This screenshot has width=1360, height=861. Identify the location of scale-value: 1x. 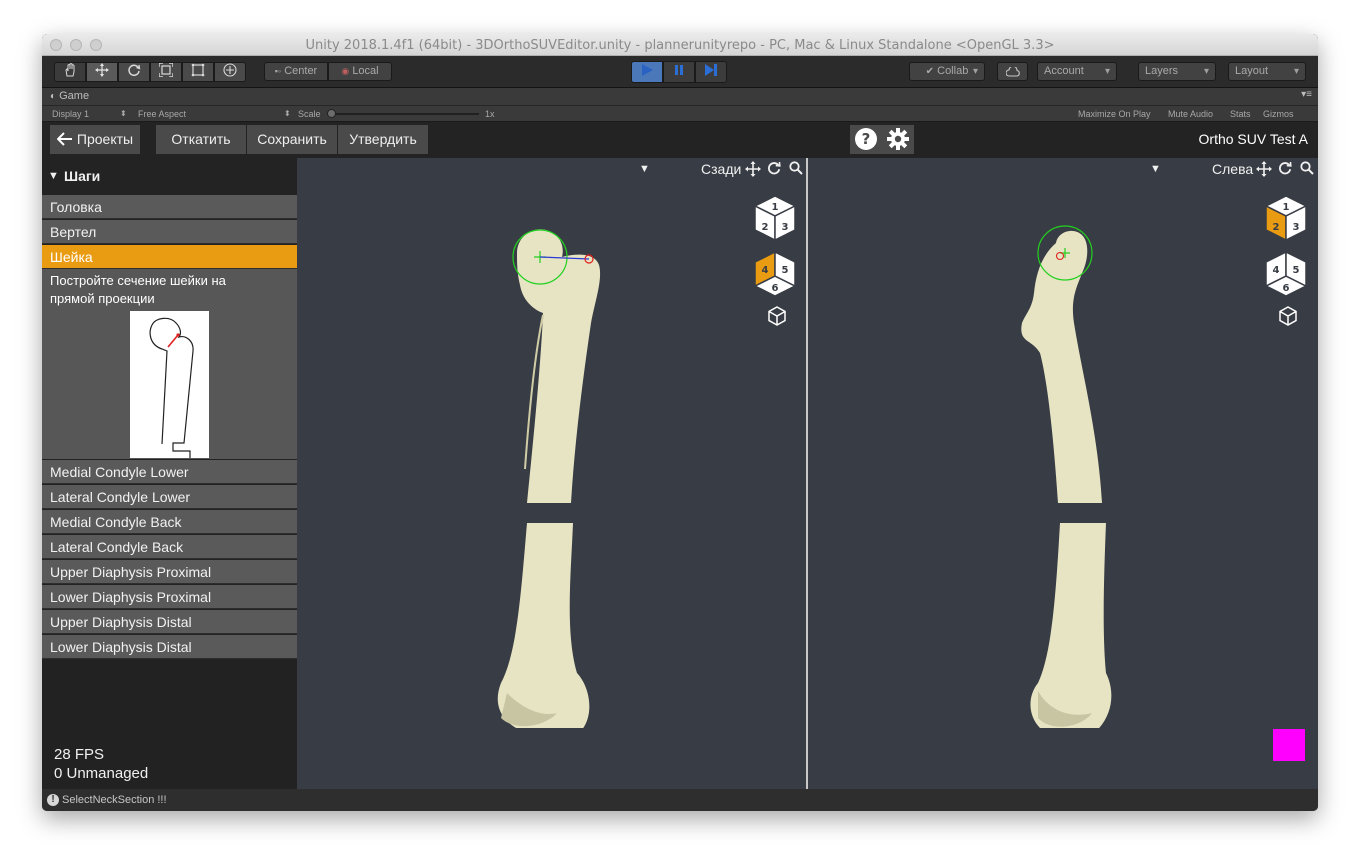
(490, 114).